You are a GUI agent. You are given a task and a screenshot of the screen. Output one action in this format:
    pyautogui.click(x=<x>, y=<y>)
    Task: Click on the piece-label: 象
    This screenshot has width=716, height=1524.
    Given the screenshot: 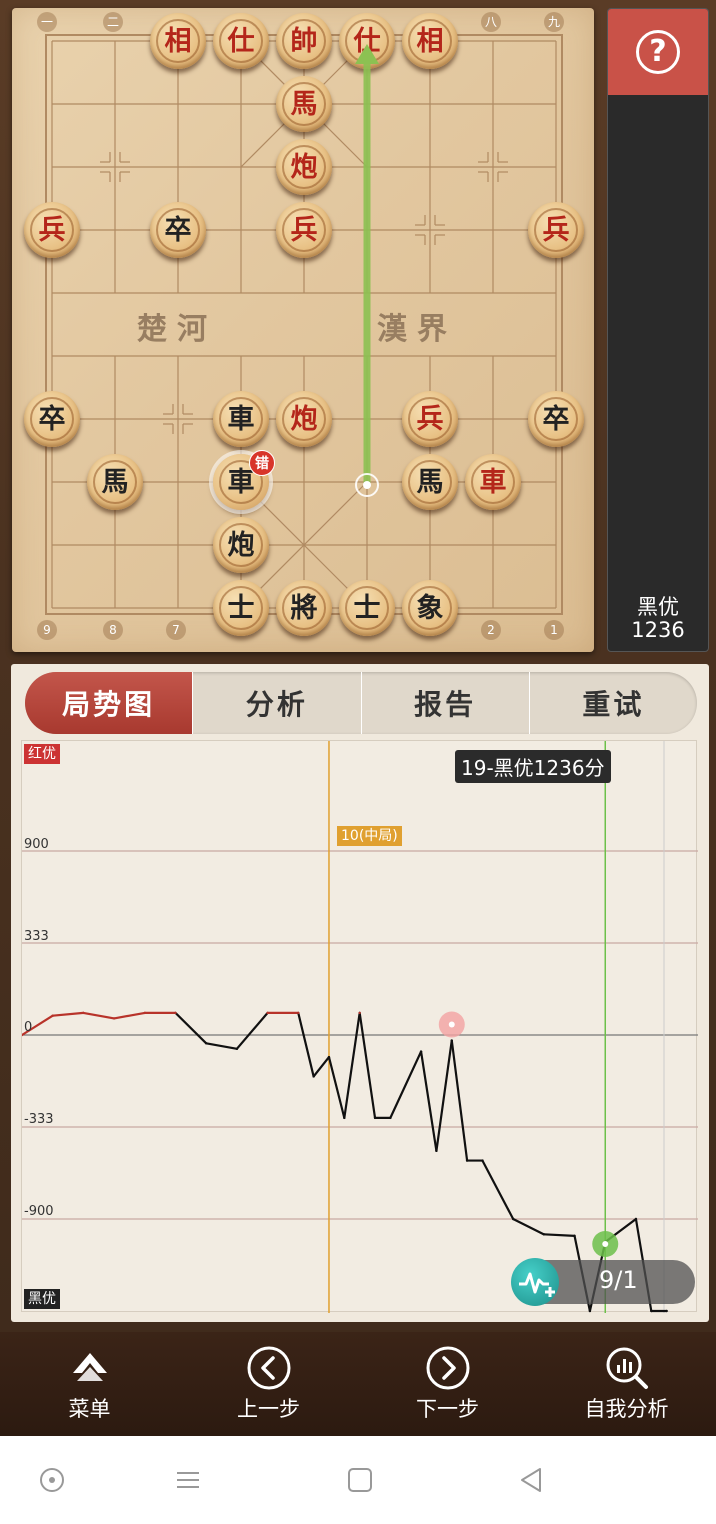 What is the action you would take?
    pyautogui.click(x=430, y=608)
    